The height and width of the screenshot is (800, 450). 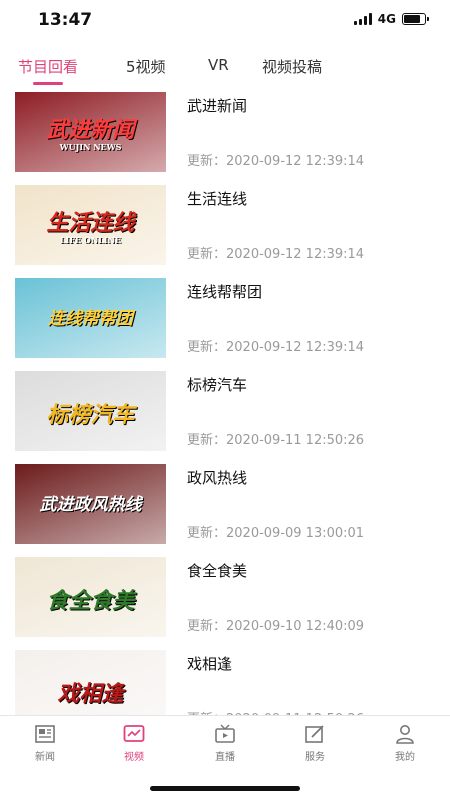 I want to click on person-icon, so click(x=405, y=734).